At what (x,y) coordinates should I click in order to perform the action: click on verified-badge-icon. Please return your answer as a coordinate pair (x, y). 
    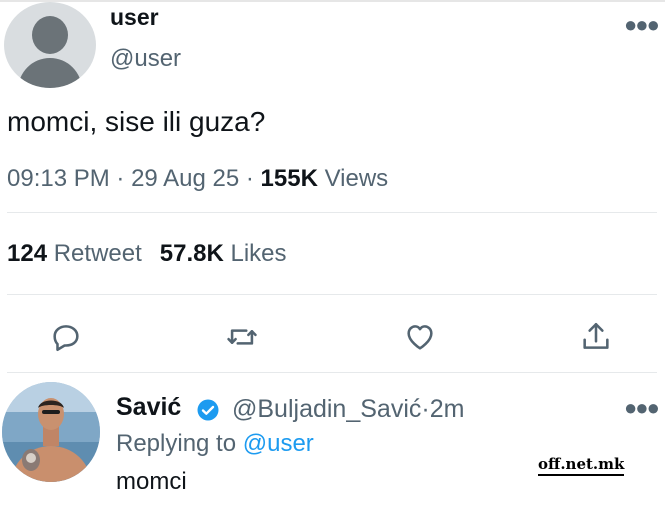
    Looking at the image, I should click on (208, 410).